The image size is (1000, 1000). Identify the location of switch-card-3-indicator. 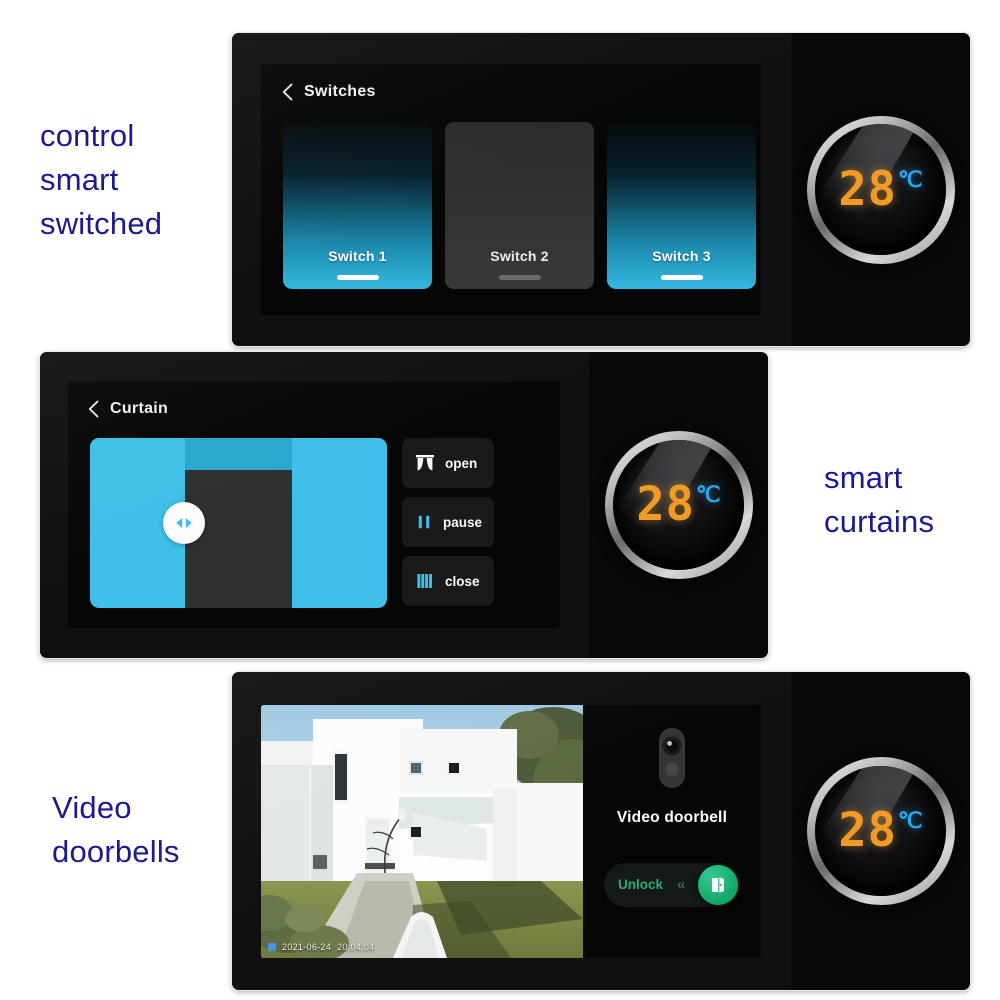
(681, 277).